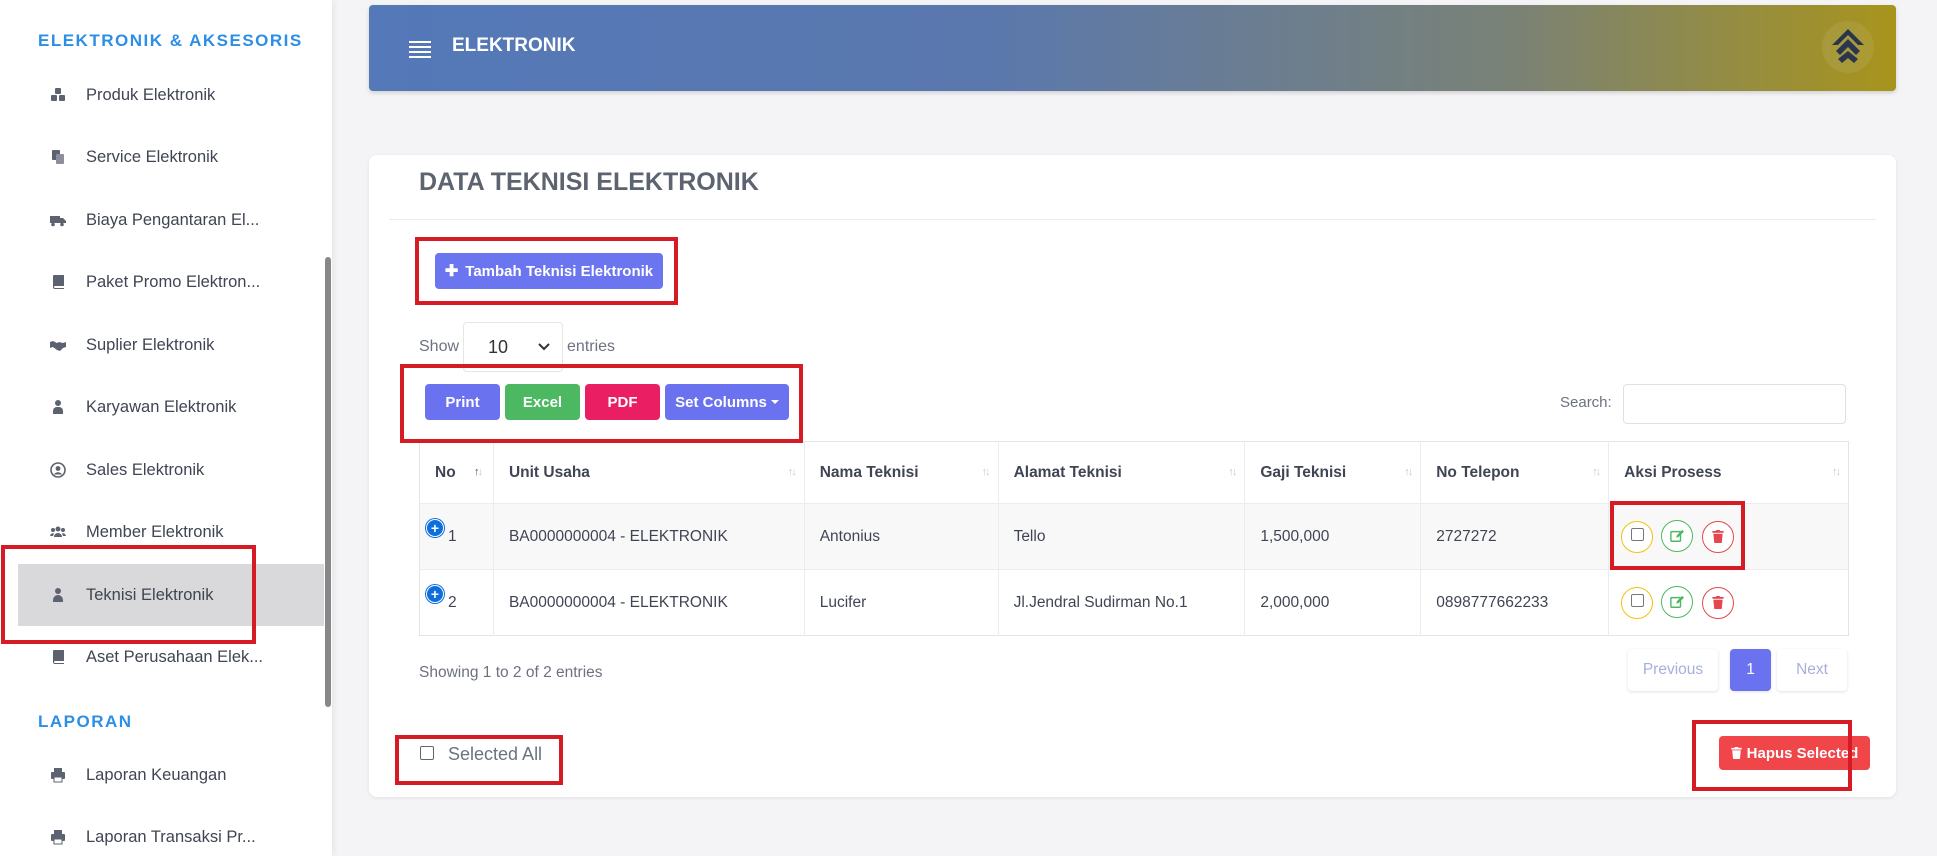 Image resolution: width=1937 pixels, height=856 pixels. What do you see at coordinates (498, 346) in the screenshot?
I see `page-length-value: 10` at bounding box center [498, 346].